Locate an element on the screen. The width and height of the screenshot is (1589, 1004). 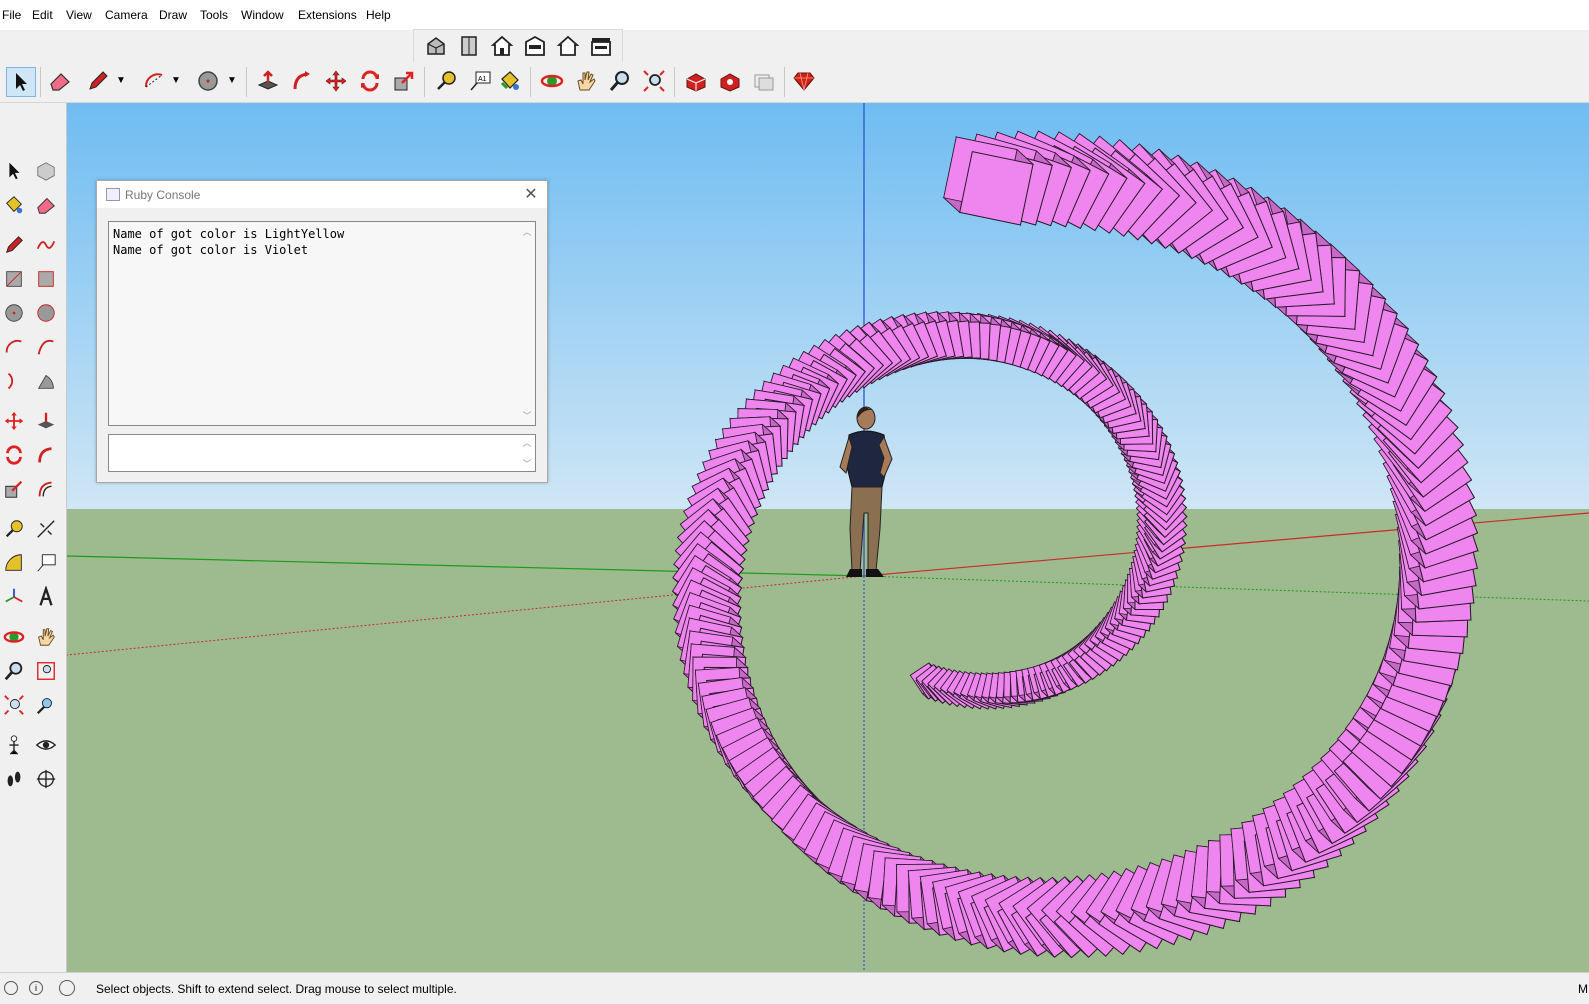
top-view-button is located at coordinates (469, 46).